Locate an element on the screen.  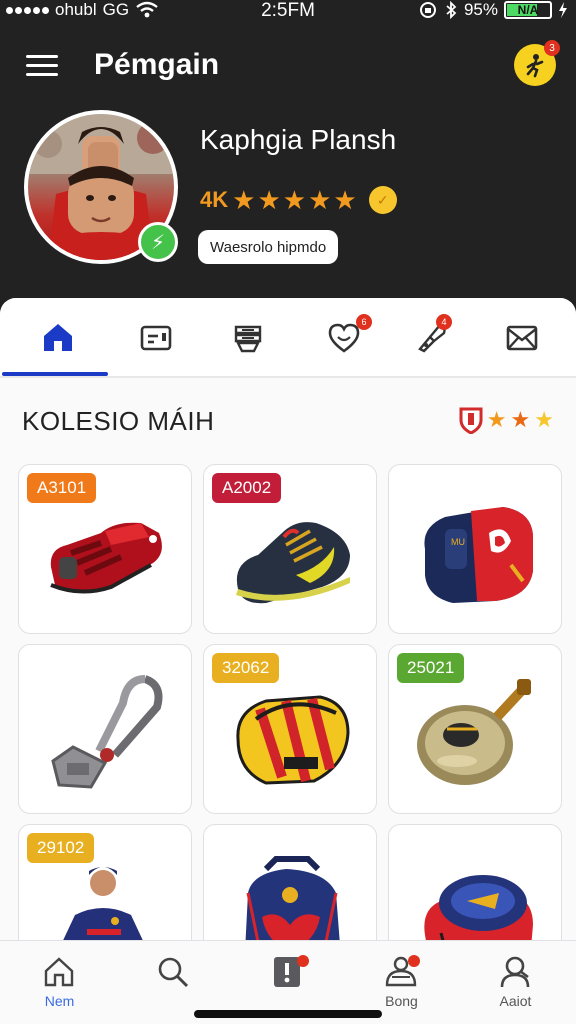
charging-icon is located at coordinates (563, 10).